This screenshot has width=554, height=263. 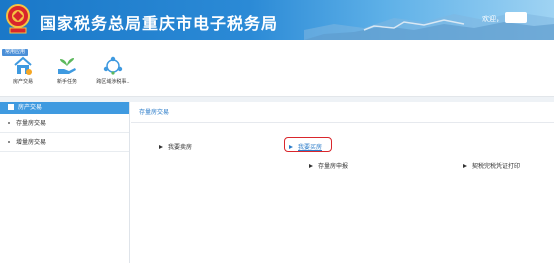 I want to click on sidebar-header-label: 房产交易, so click(x=30, y=107).